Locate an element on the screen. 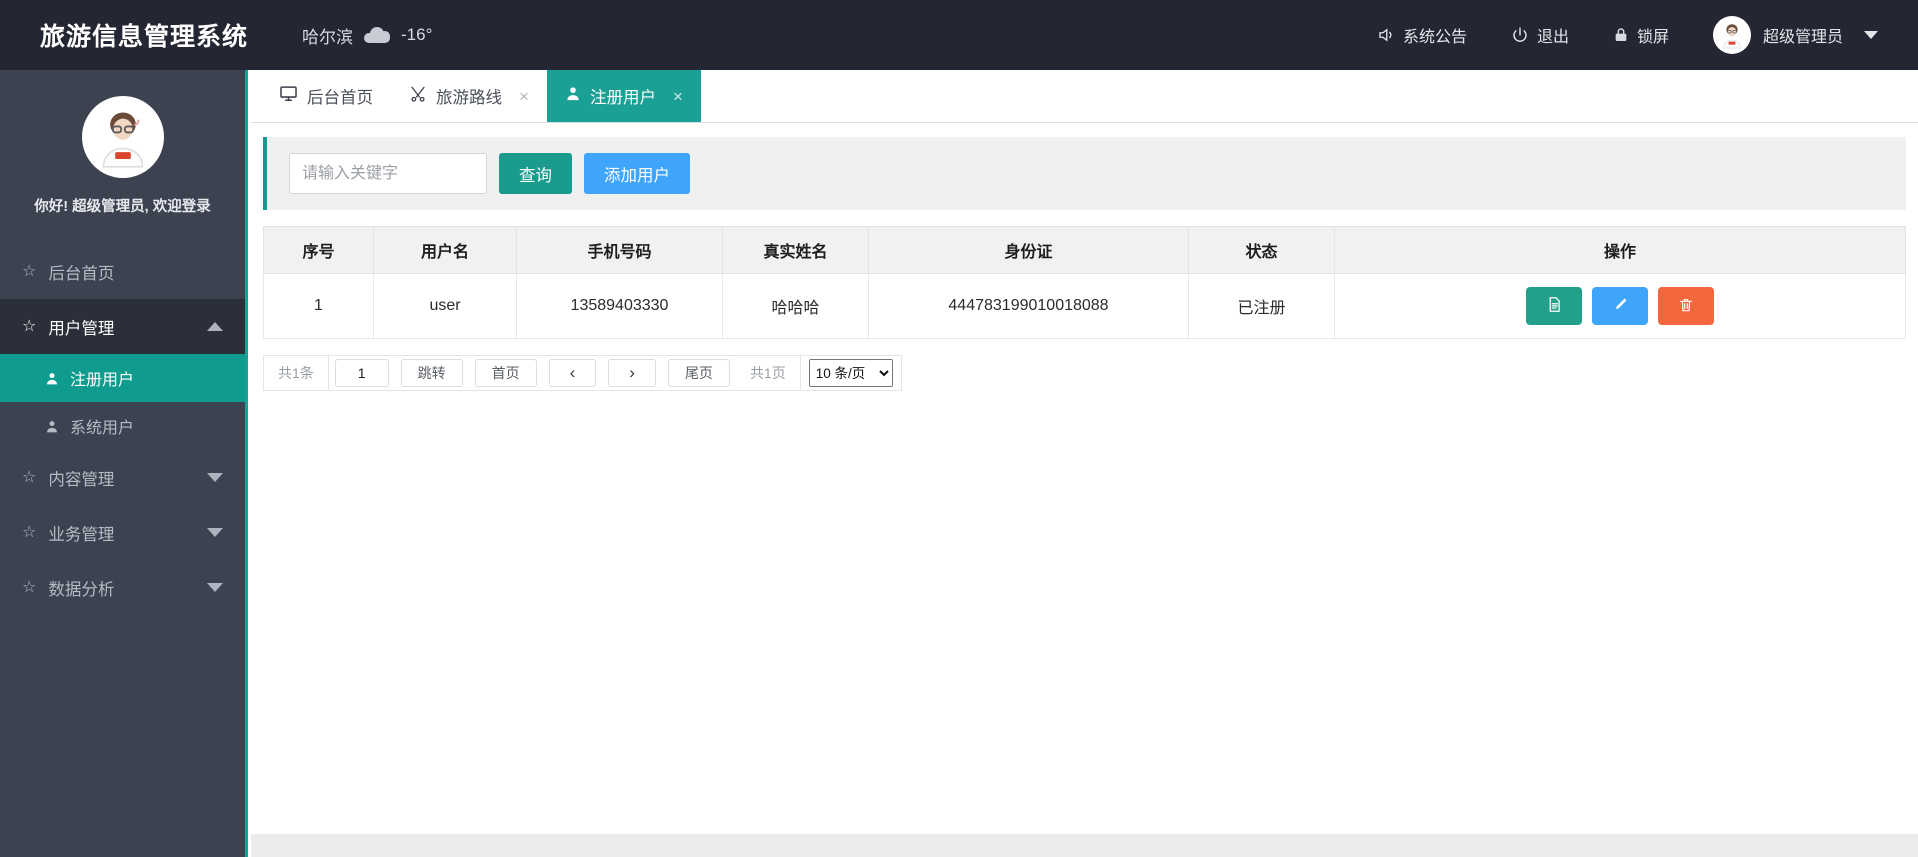 The image size is (1918, 857). search-input is located at coordinates (388, 173).